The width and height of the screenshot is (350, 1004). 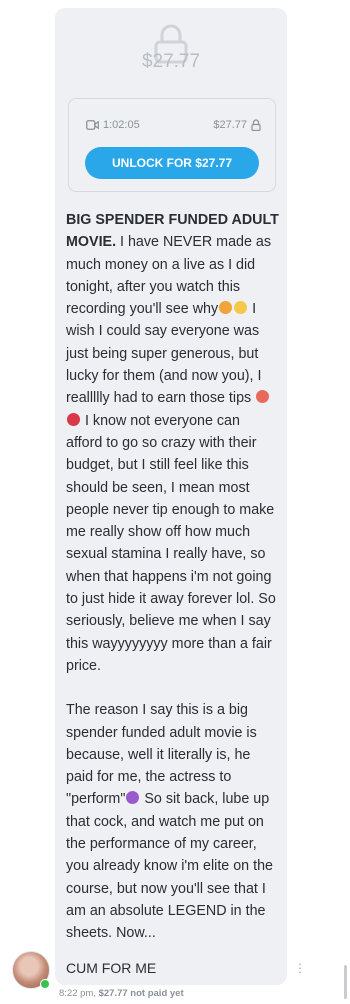 I want to click on video-icon, so click(x=92, y=125).